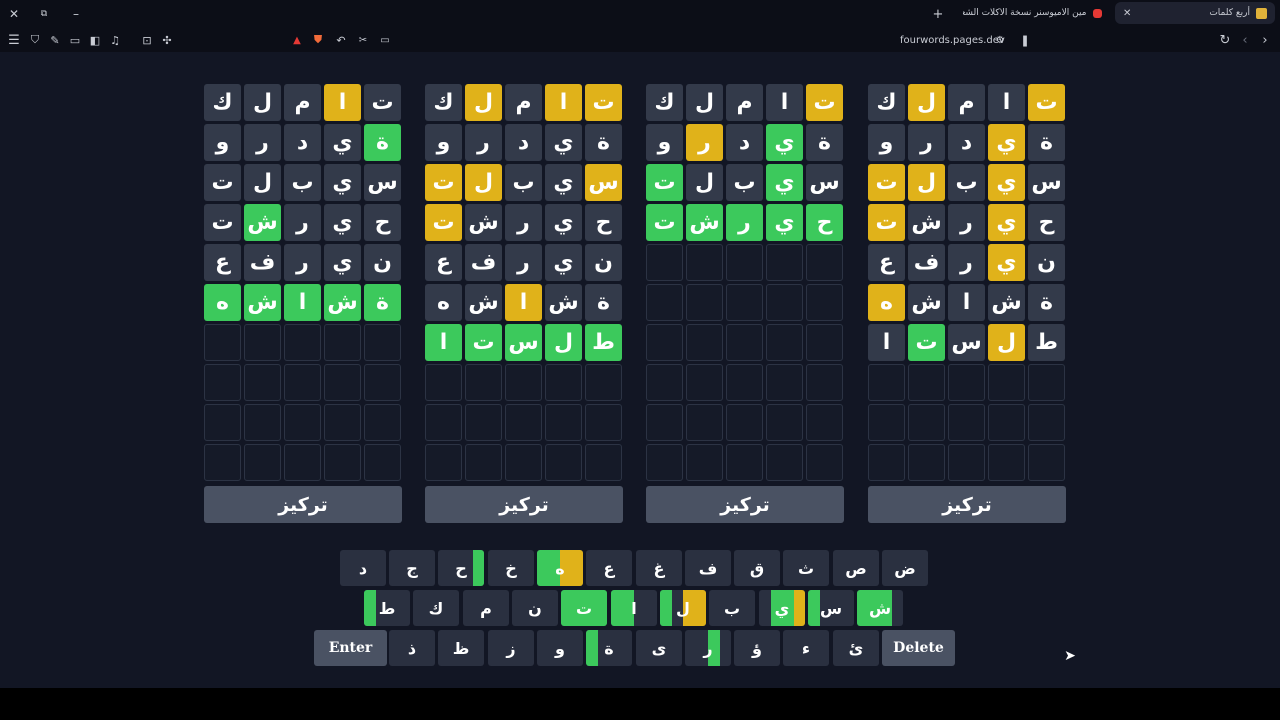 The width and height of the screenshot is (1280, 720). I want to click on minimize-window-icon: –, so click(76, 14).